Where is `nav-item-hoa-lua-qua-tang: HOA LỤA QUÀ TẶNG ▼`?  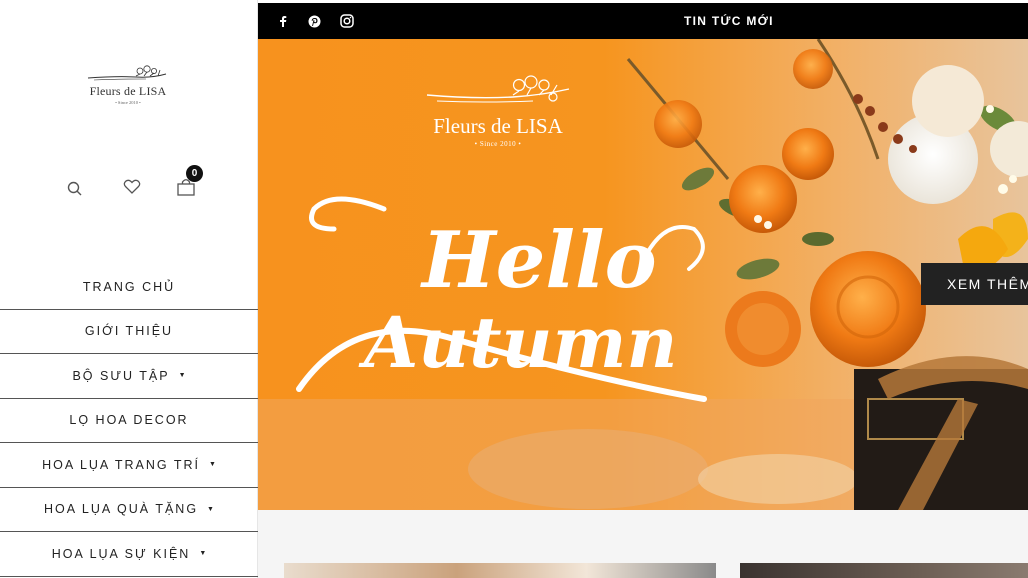
nav-item-hoa-lua-qua-tang: HOA LỤA QUÀ TẶNG ▼ is located at coordinates (129, 510).